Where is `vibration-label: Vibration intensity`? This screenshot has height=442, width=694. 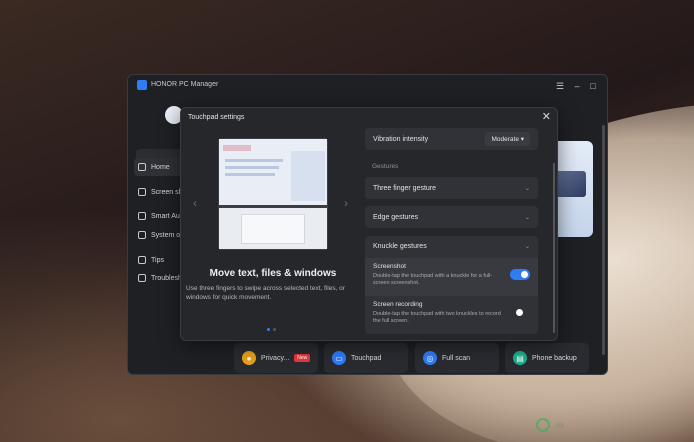 vibration-label: Vibration intensity is located at coordinates (401, 139).